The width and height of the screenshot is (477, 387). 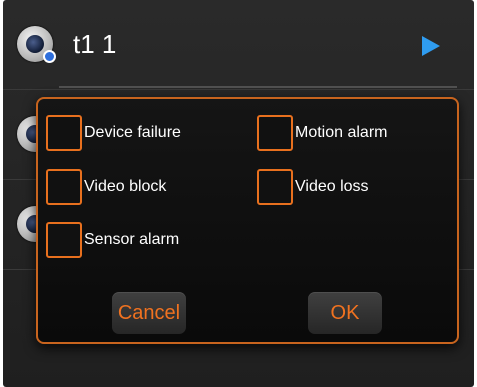 I want to click on option-label: Device failure, so click(x=132, y=132).